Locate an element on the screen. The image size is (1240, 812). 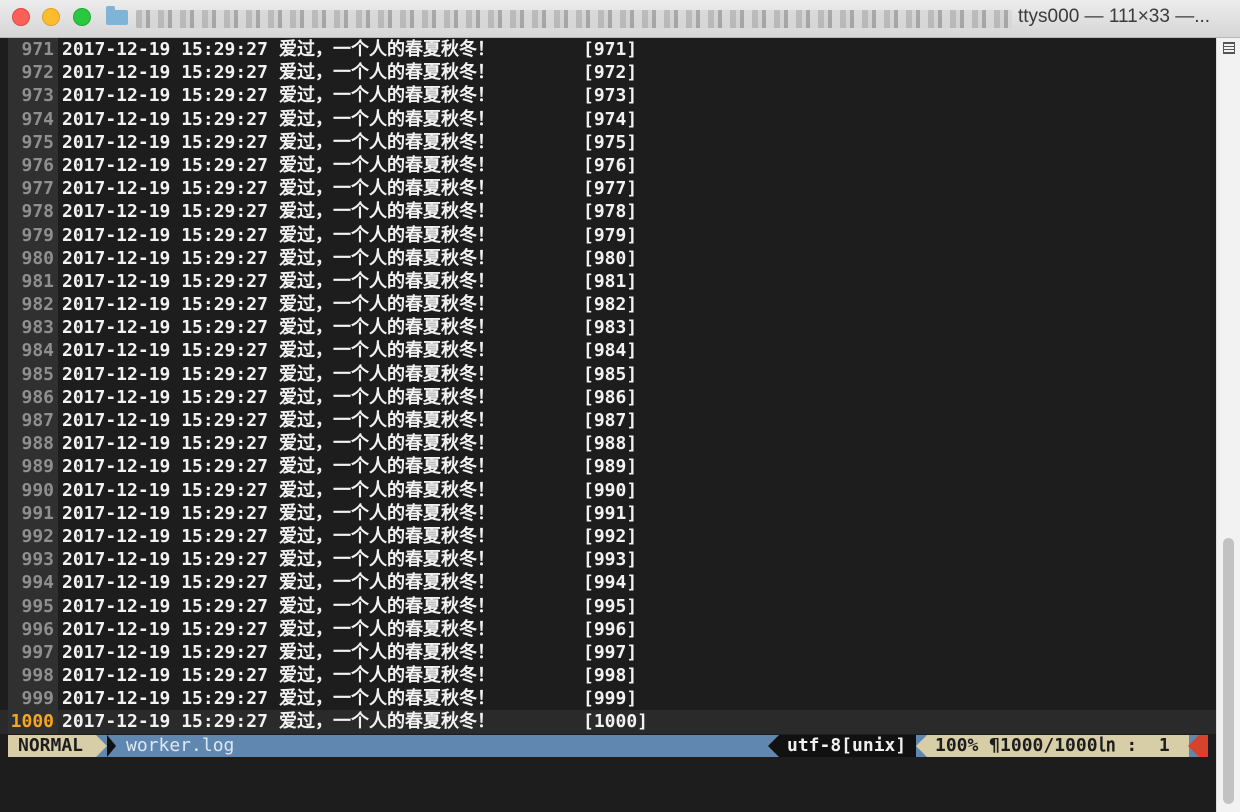
buffer-line: 989 2017-12-19 15:29:27 爱过，一个人的春夏秋冬！ [989] is located at coordinates (608, 467).